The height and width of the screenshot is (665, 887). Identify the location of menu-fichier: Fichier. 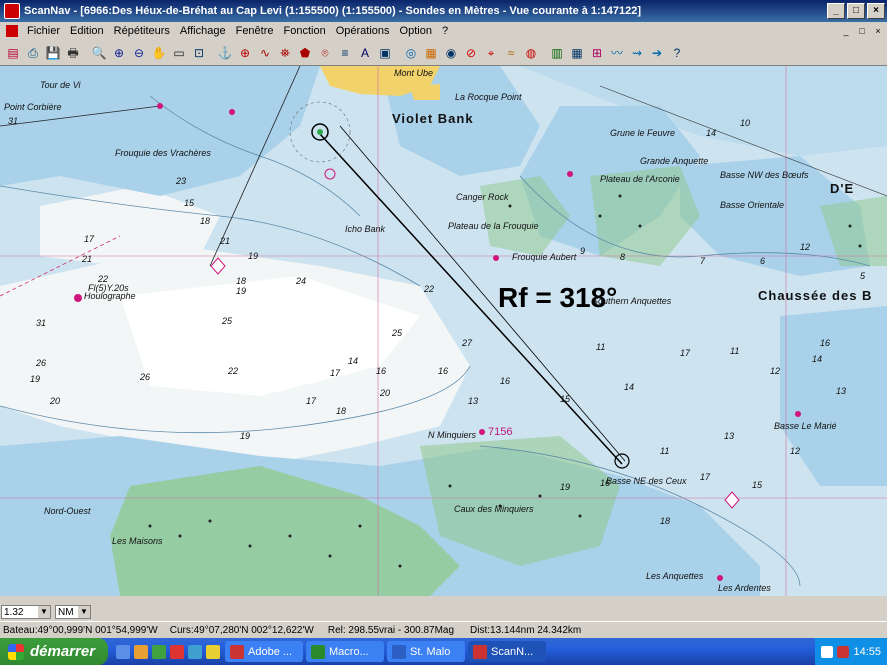
(43, 31).